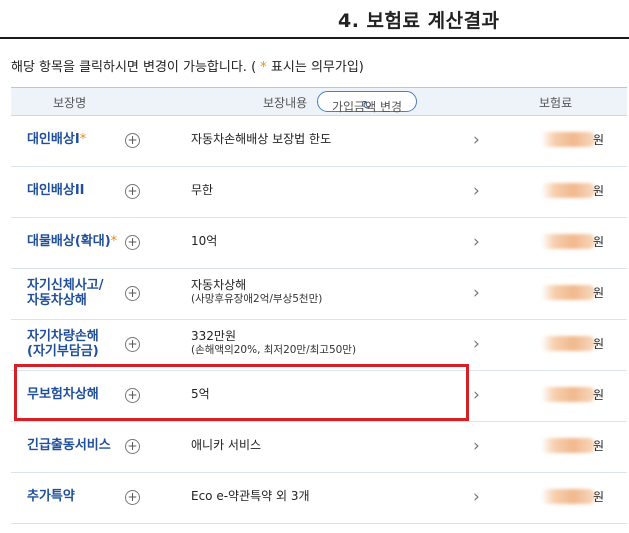 This screenshot has width=629, height=533. What do you see at coordinates (51, 496) in the screenshot?
I see `coverage-name: 추가특약` at bounding box center [51, 496].